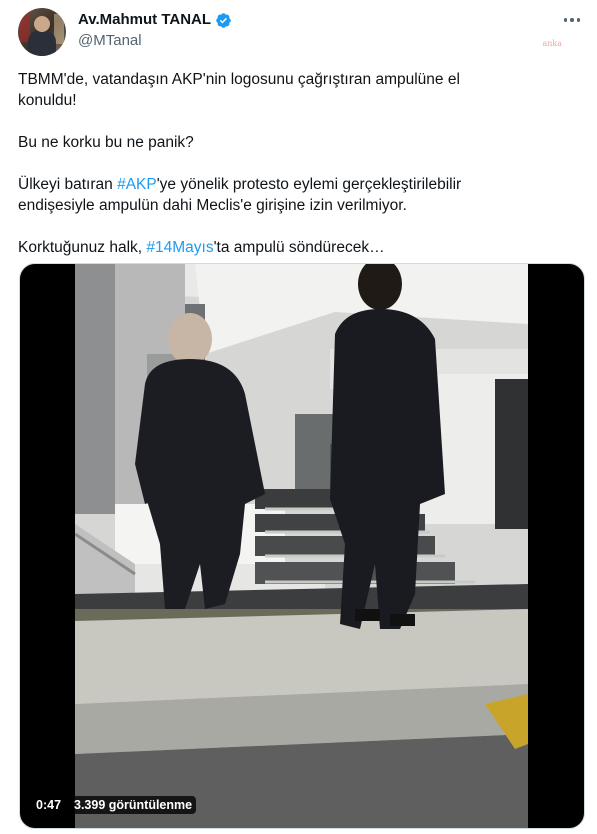 This screenshot has height=834, width=597. Describe the element at coordinates (106, 142) in the screenshot. I see `tweet-line: Bu ne korku bu ne panik?` at that location.